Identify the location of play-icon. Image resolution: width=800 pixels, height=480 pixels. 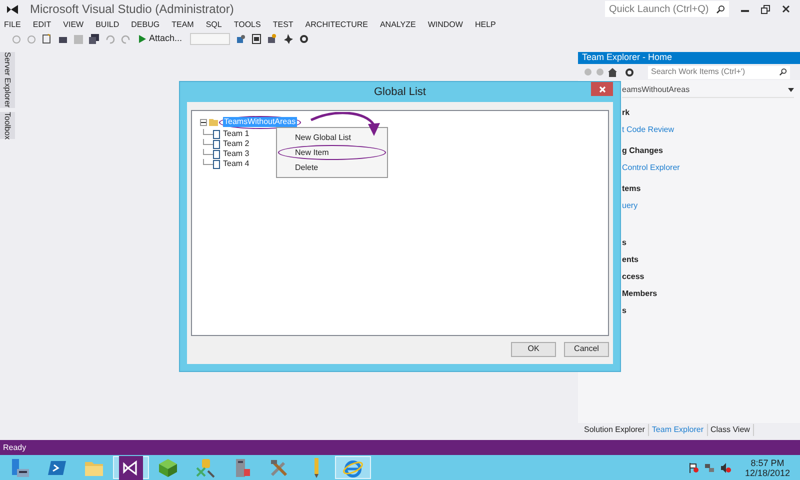
(142, 39).